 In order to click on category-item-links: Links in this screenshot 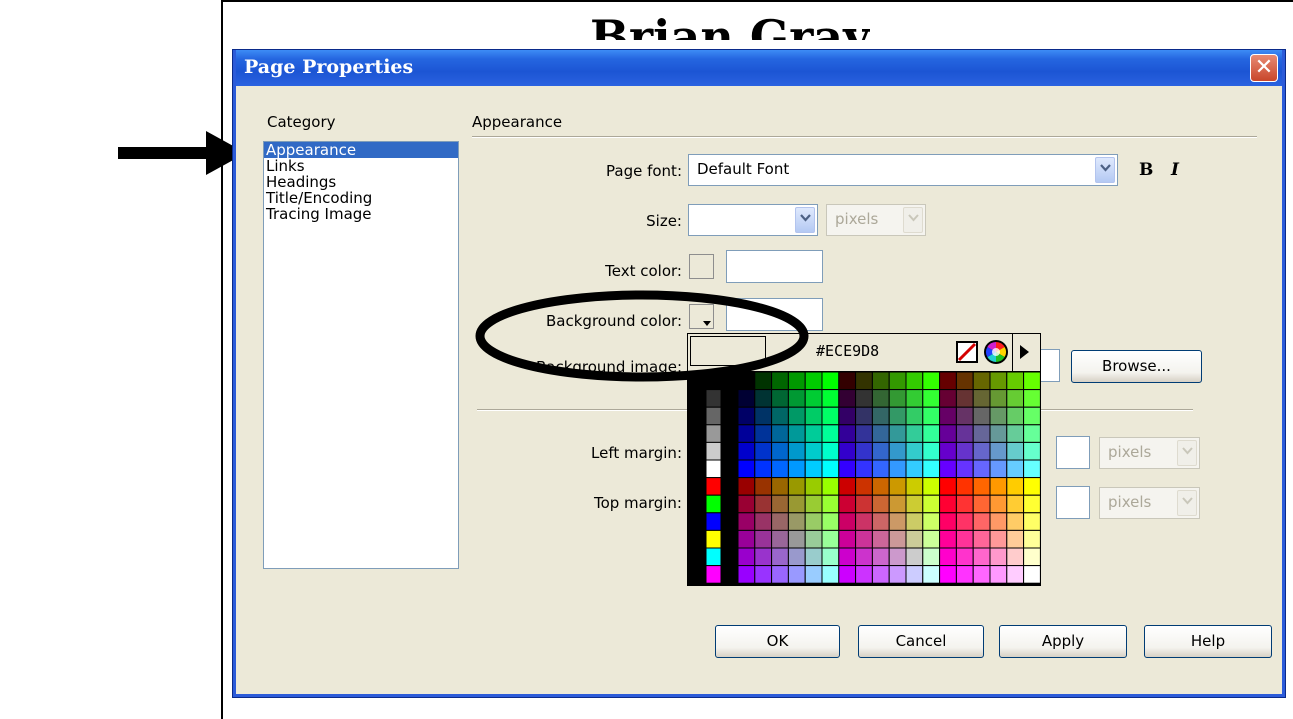, I will do `click(361, 166)`.